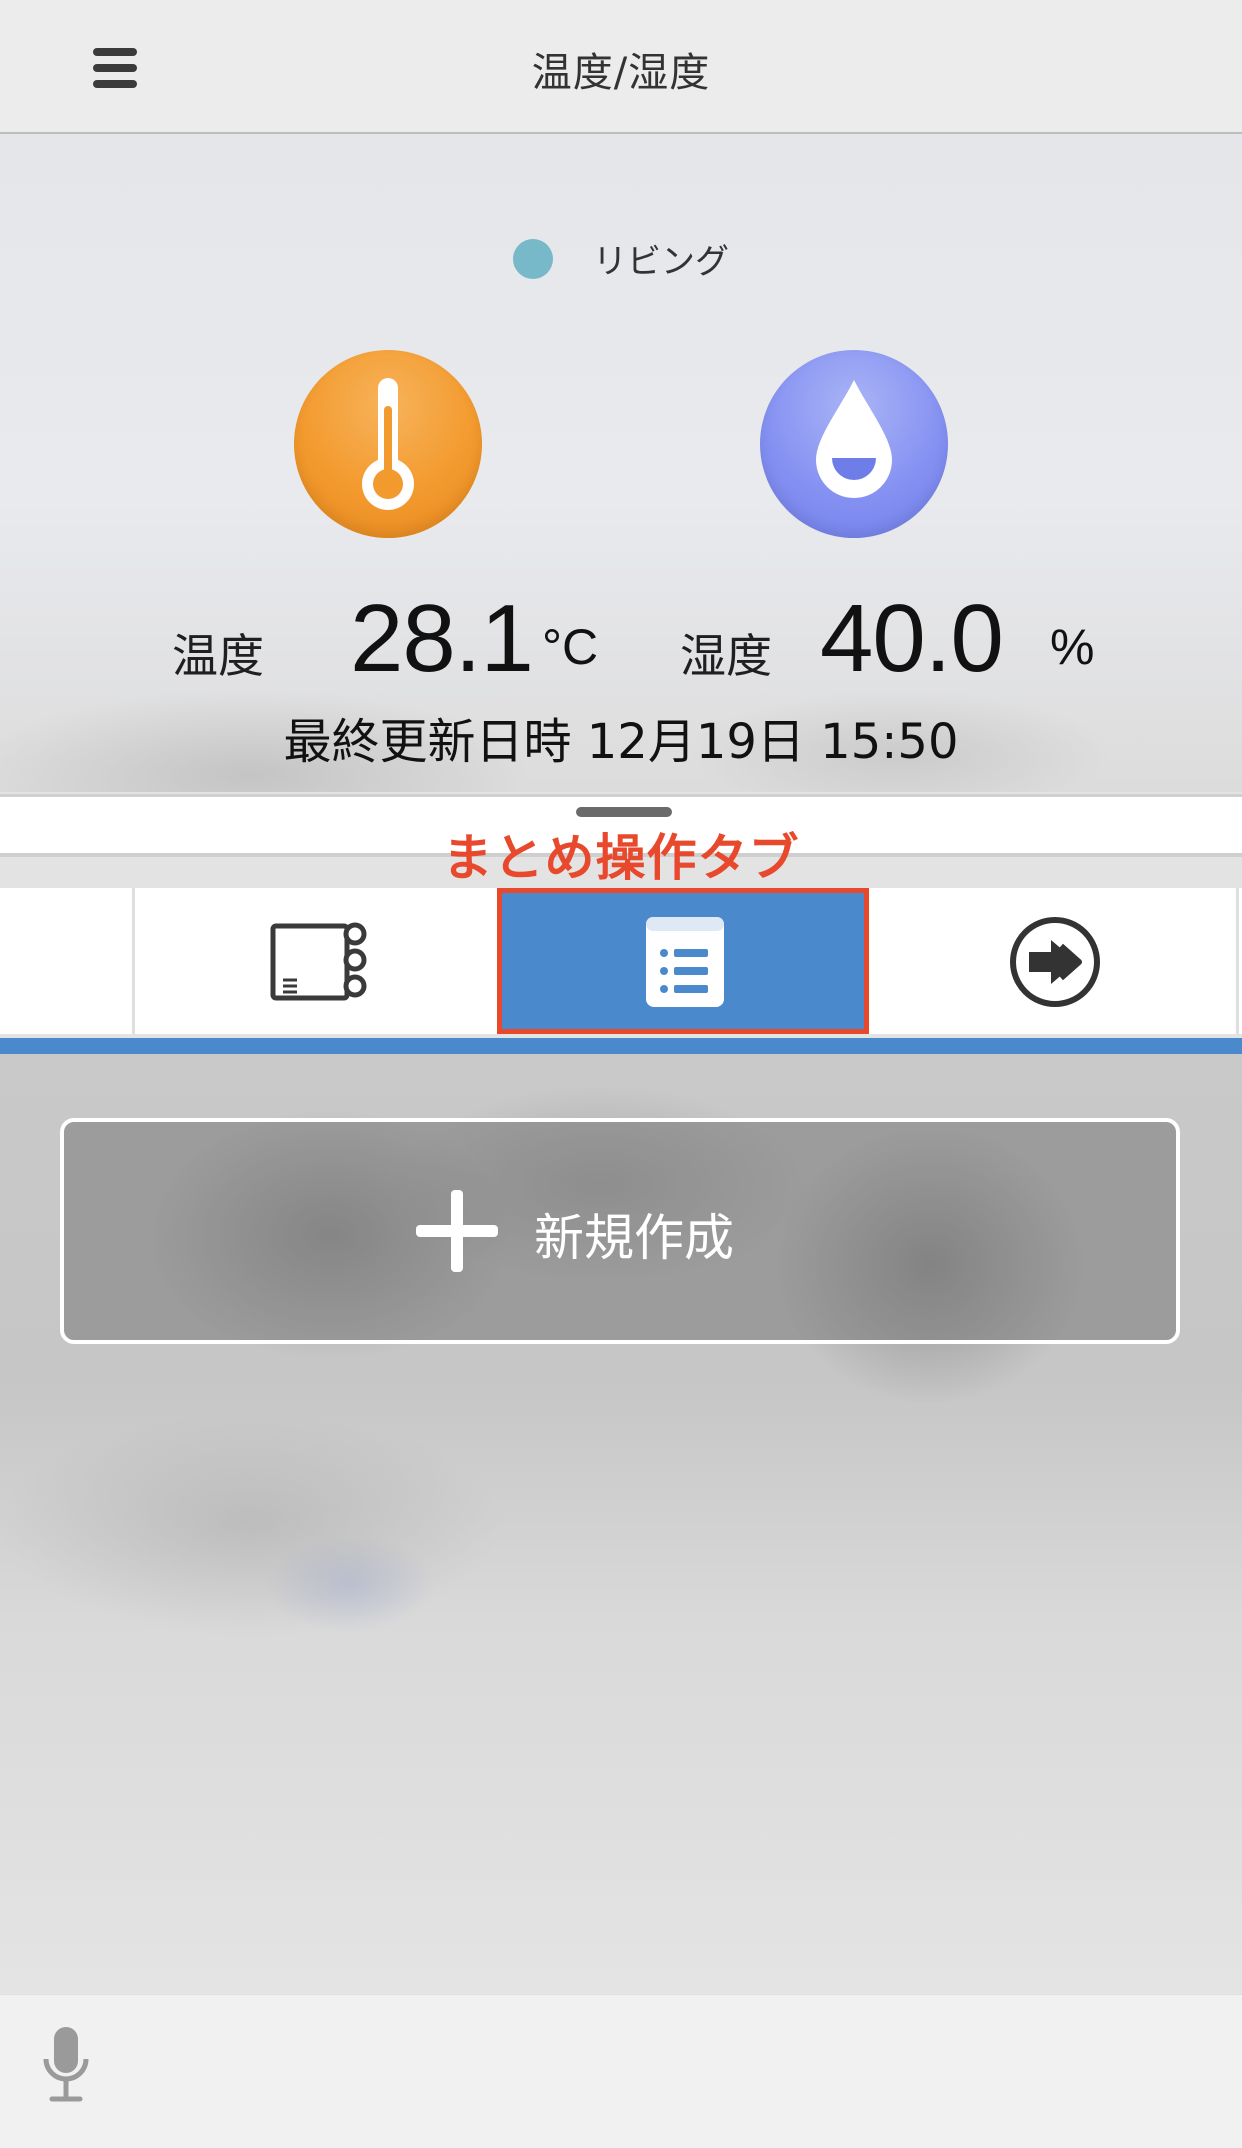 The width and height of the screenshot is (1242, 2148). Describe the element at coordinates (912, 638) in the screenshot. I see `humidity-value: 40.0` at that location.